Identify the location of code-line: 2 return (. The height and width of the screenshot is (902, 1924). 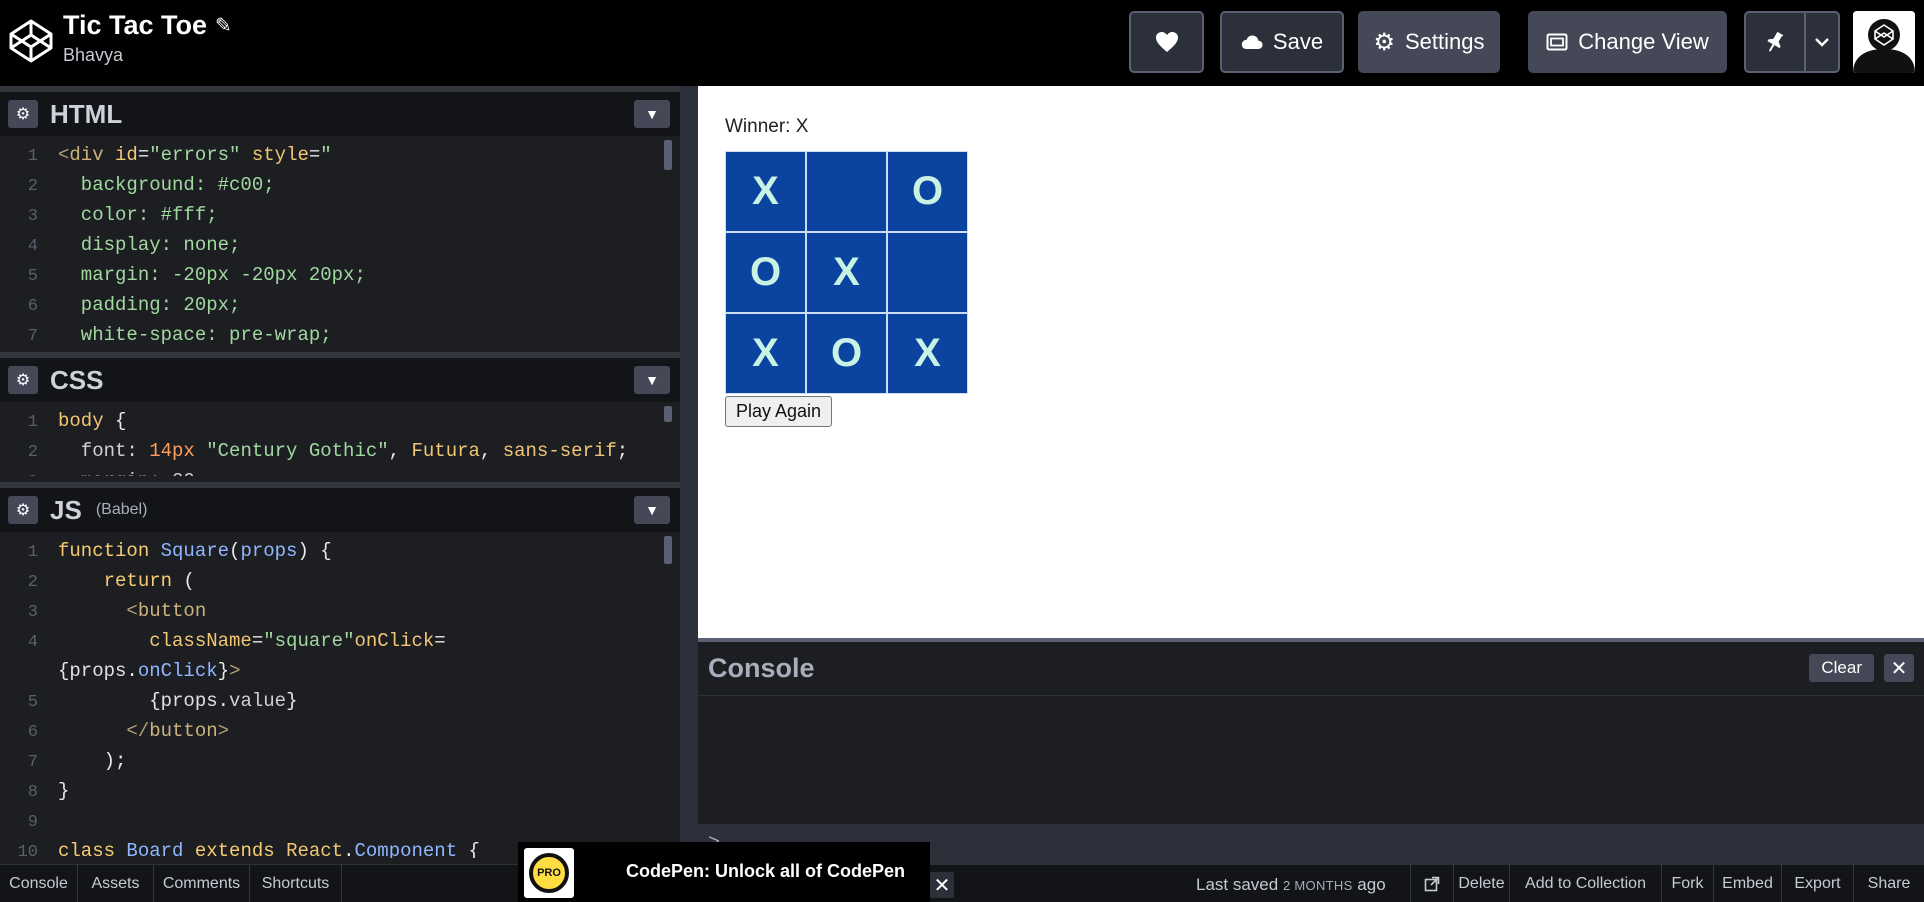
(340, 581).